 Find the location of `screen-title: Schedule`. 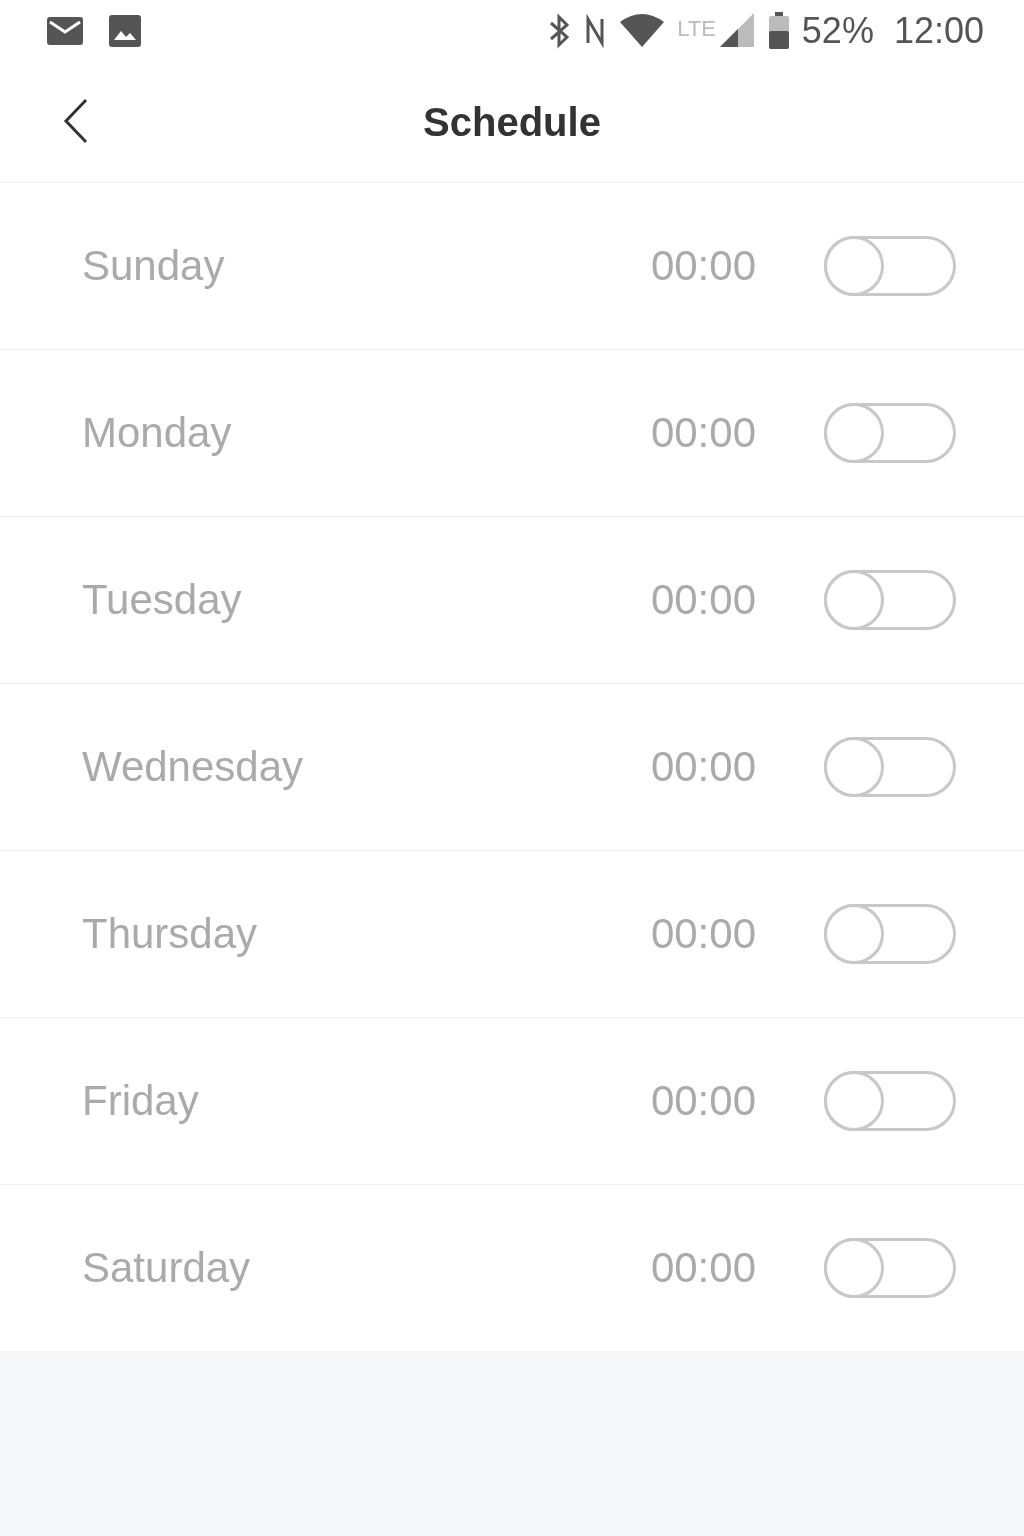

screen-title: Schedule is located at coordinates (512, 122).